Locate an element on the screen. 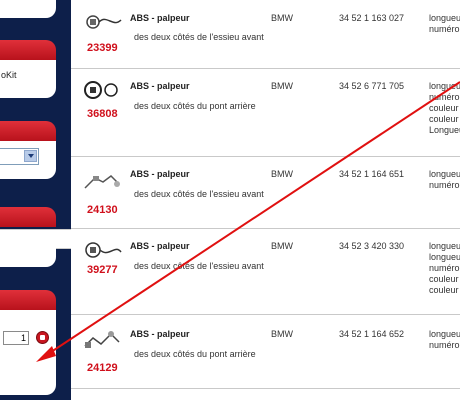 This screenshot has height=400, width=460. sidebar-panel-kit: oKit is located at coordinates (28, 79).